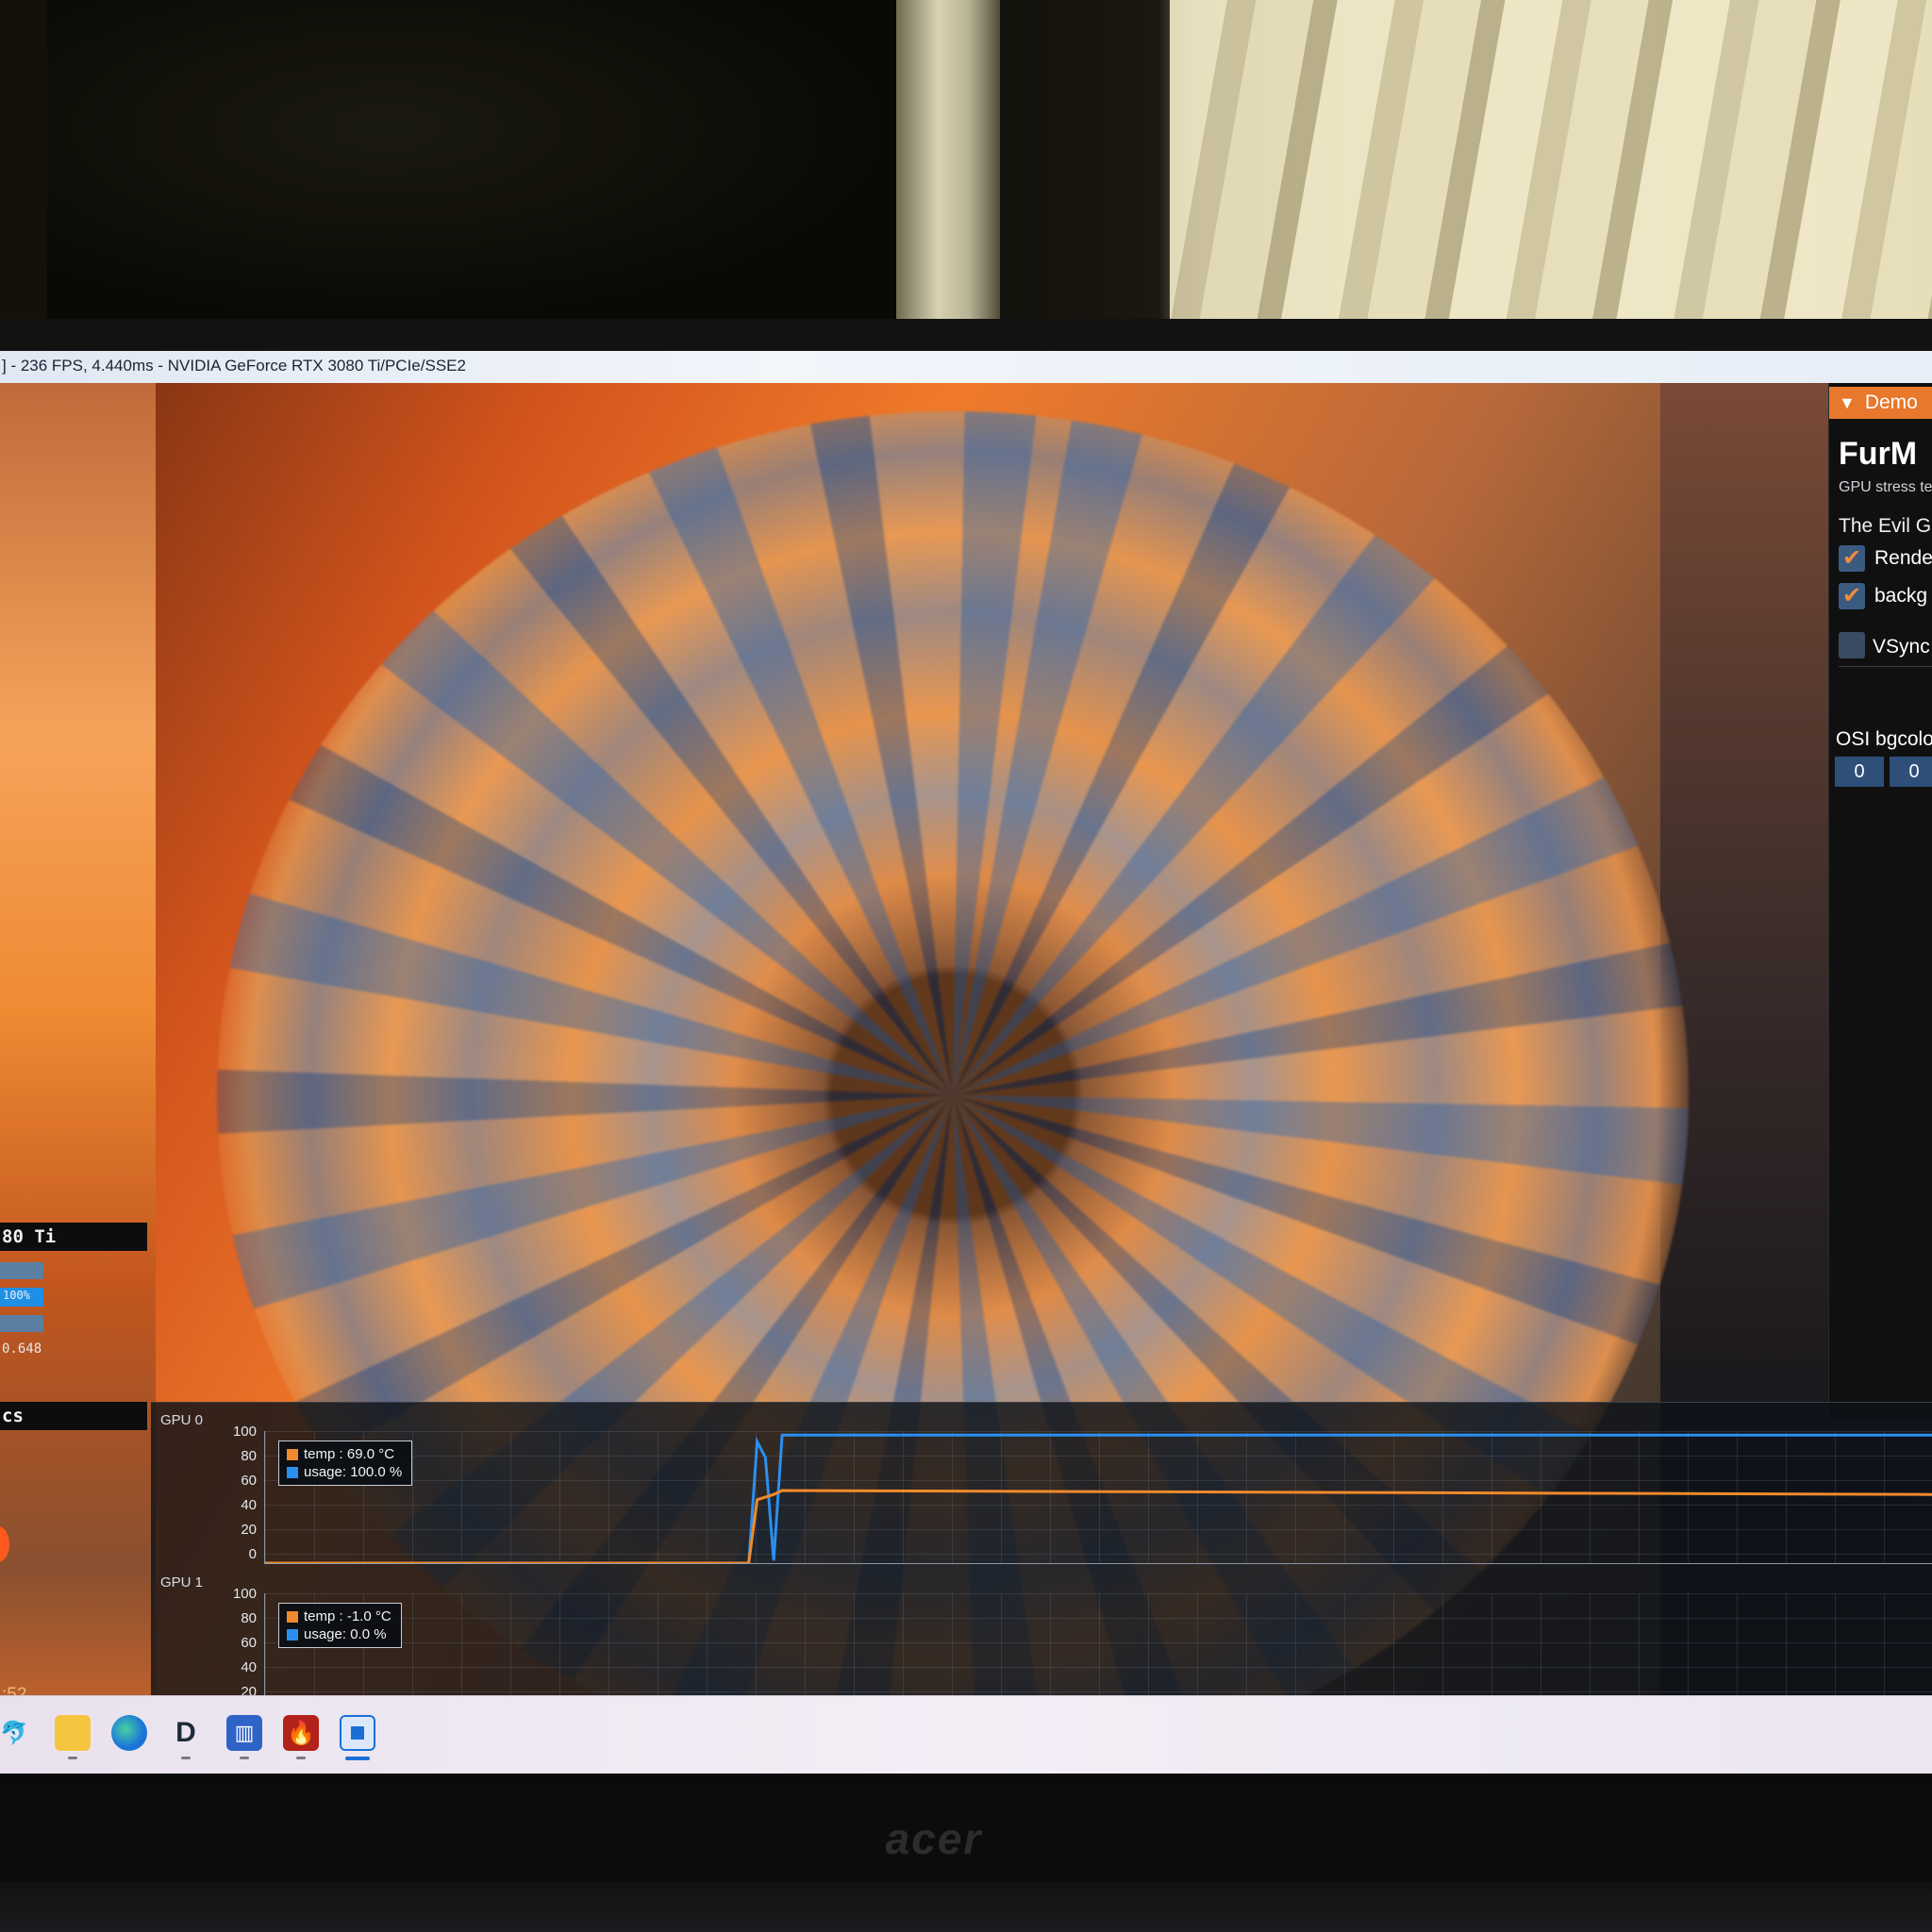  I want to click on series-line-usage, so click(1098, 1498).